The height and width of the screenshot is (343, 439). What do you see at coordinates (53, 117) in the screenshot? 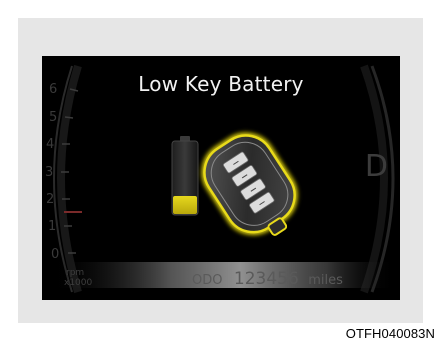
I see `rpm-tick-5: 5` at bounding box center [53, 117].